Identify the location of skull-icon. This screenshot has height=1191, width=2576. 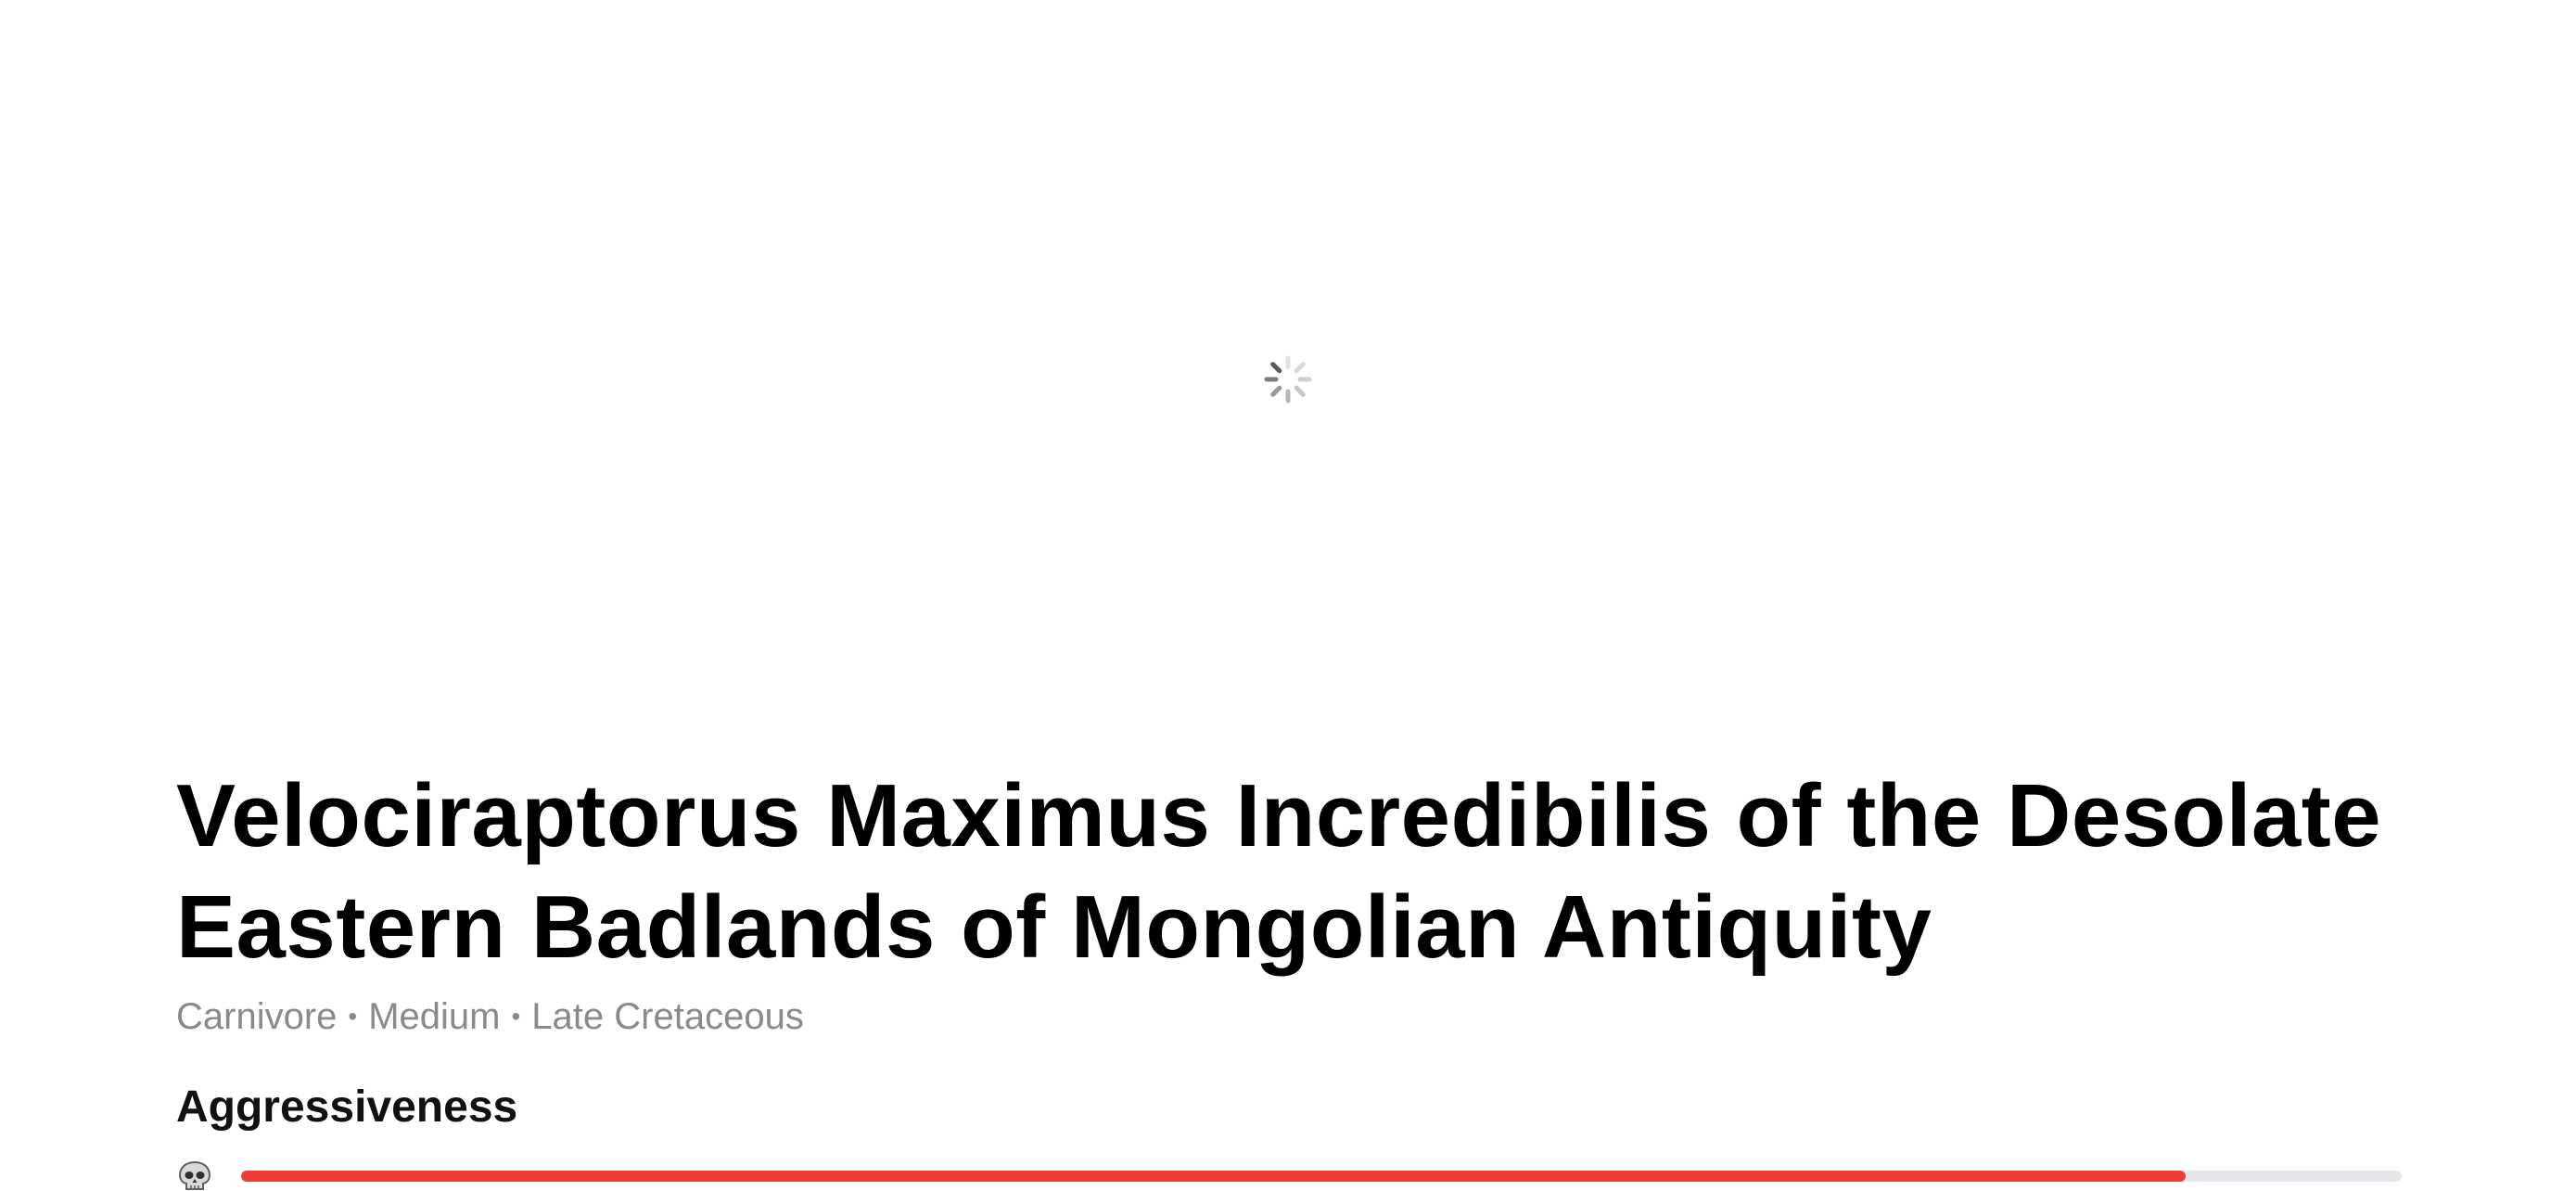
(194, 1175).